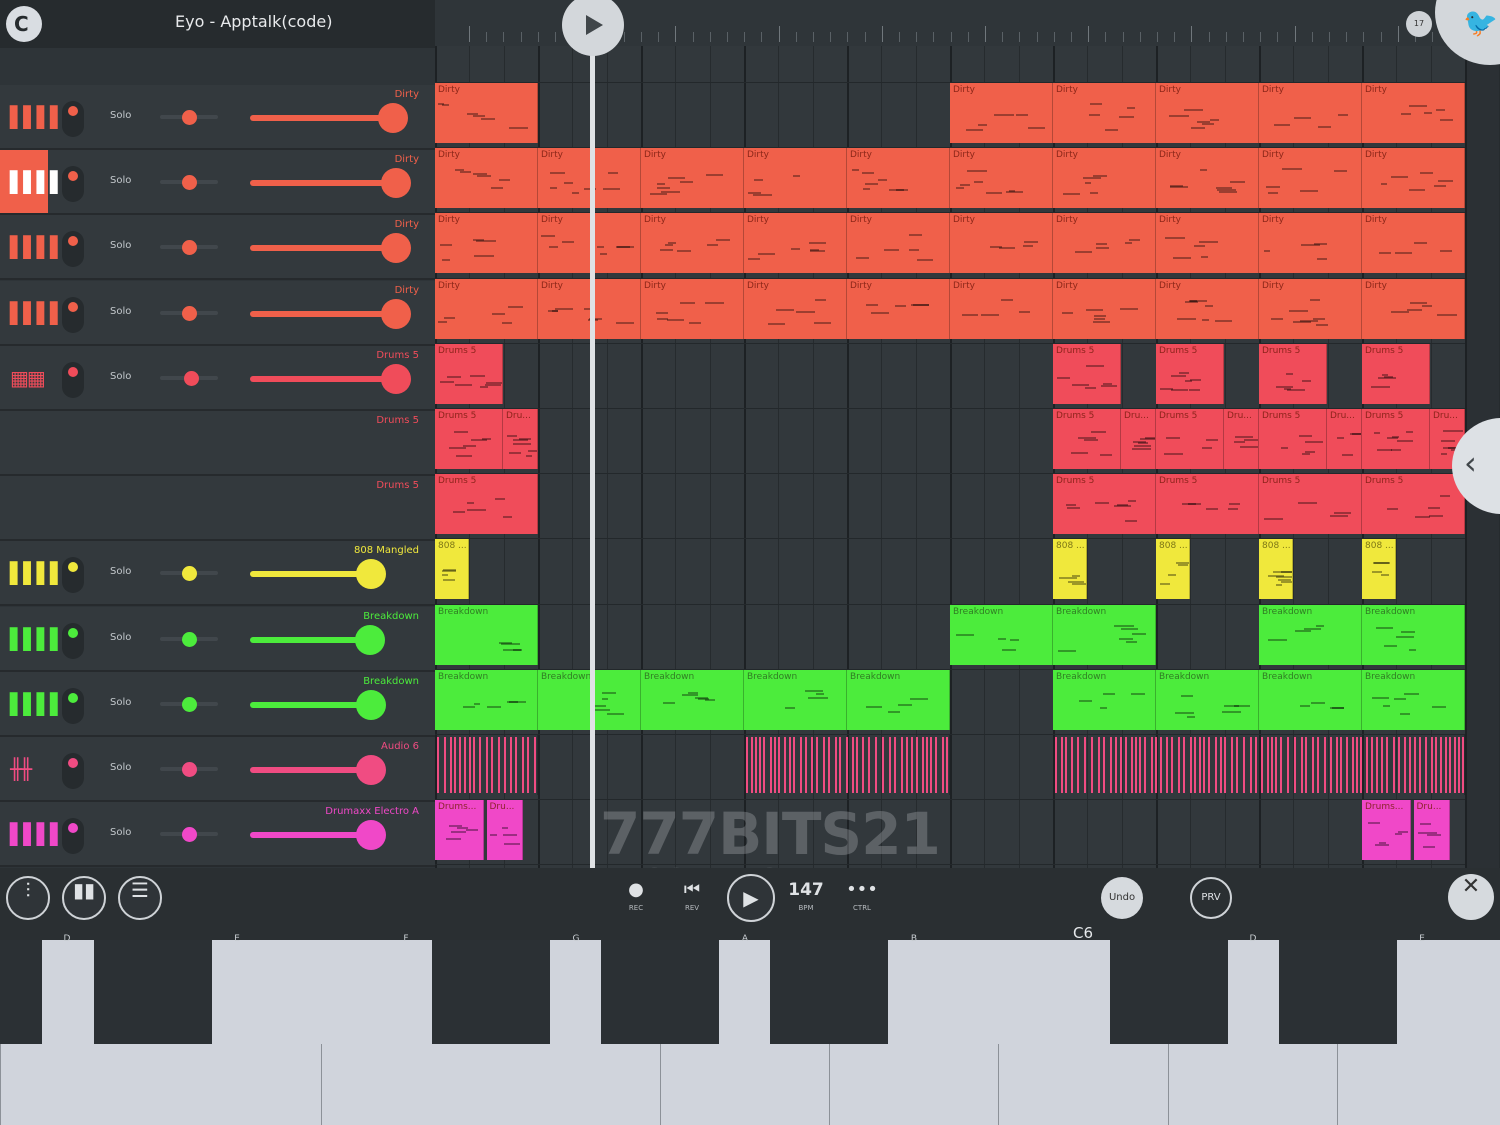 The height and width of the screenshot is (1125, 1500). I want to click on channel-row: ▌▌▌▌ Solo Breakdown, so click(217, 639).